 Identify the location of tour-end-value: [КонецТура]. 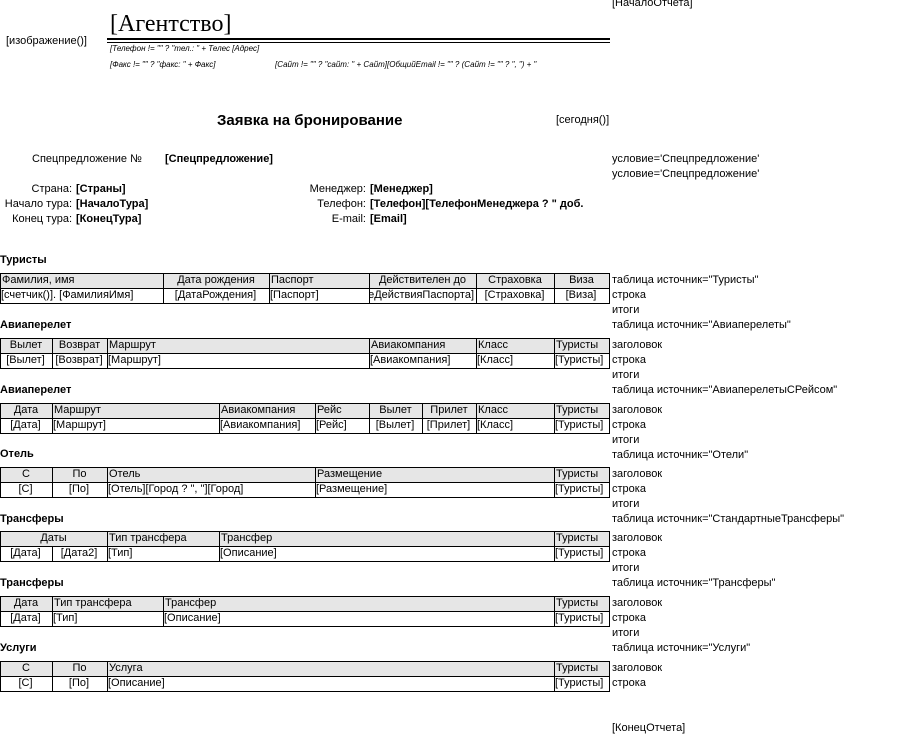
(109, 219).